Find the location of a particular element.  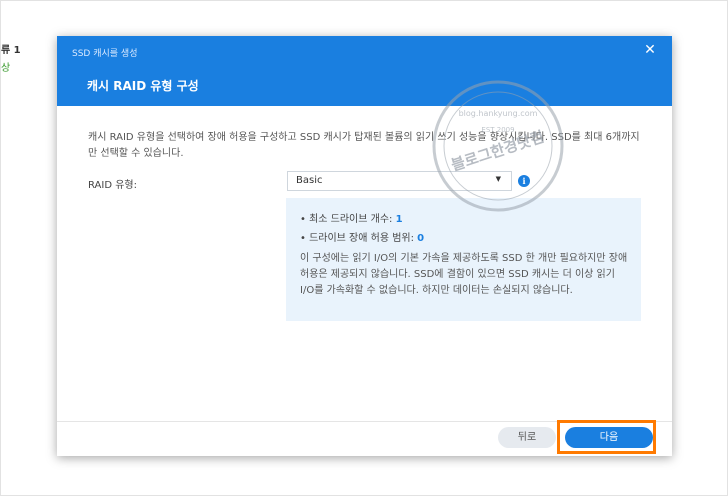

chevron-down-icon: ▼ is located at coordinates (498, 179).